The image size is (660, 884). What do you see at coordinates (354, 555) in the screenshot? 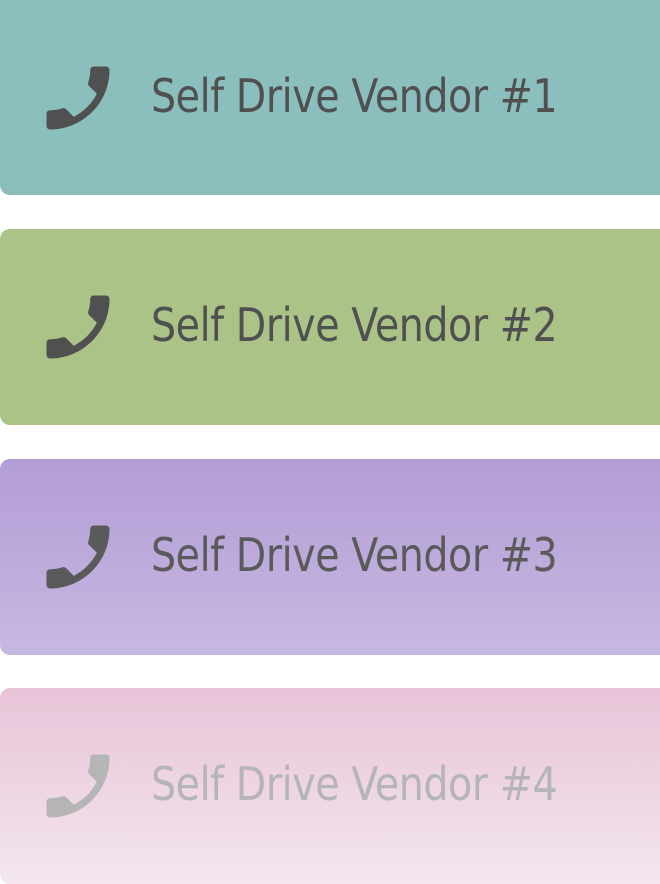
I see `vendor-label: Self Drive Vendor #3` at bounding box center [354, 555].